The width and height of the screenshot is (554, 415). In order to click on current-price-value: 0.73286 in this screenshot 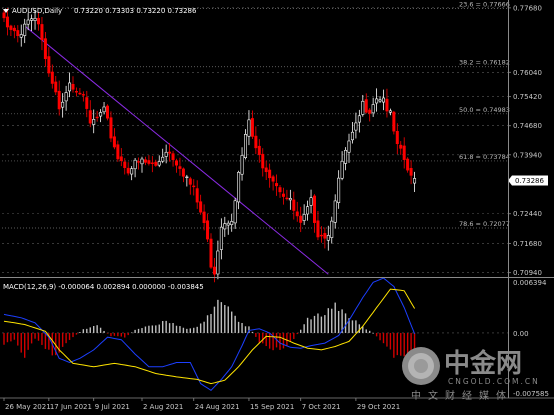, I will do `click(529, 181)`.